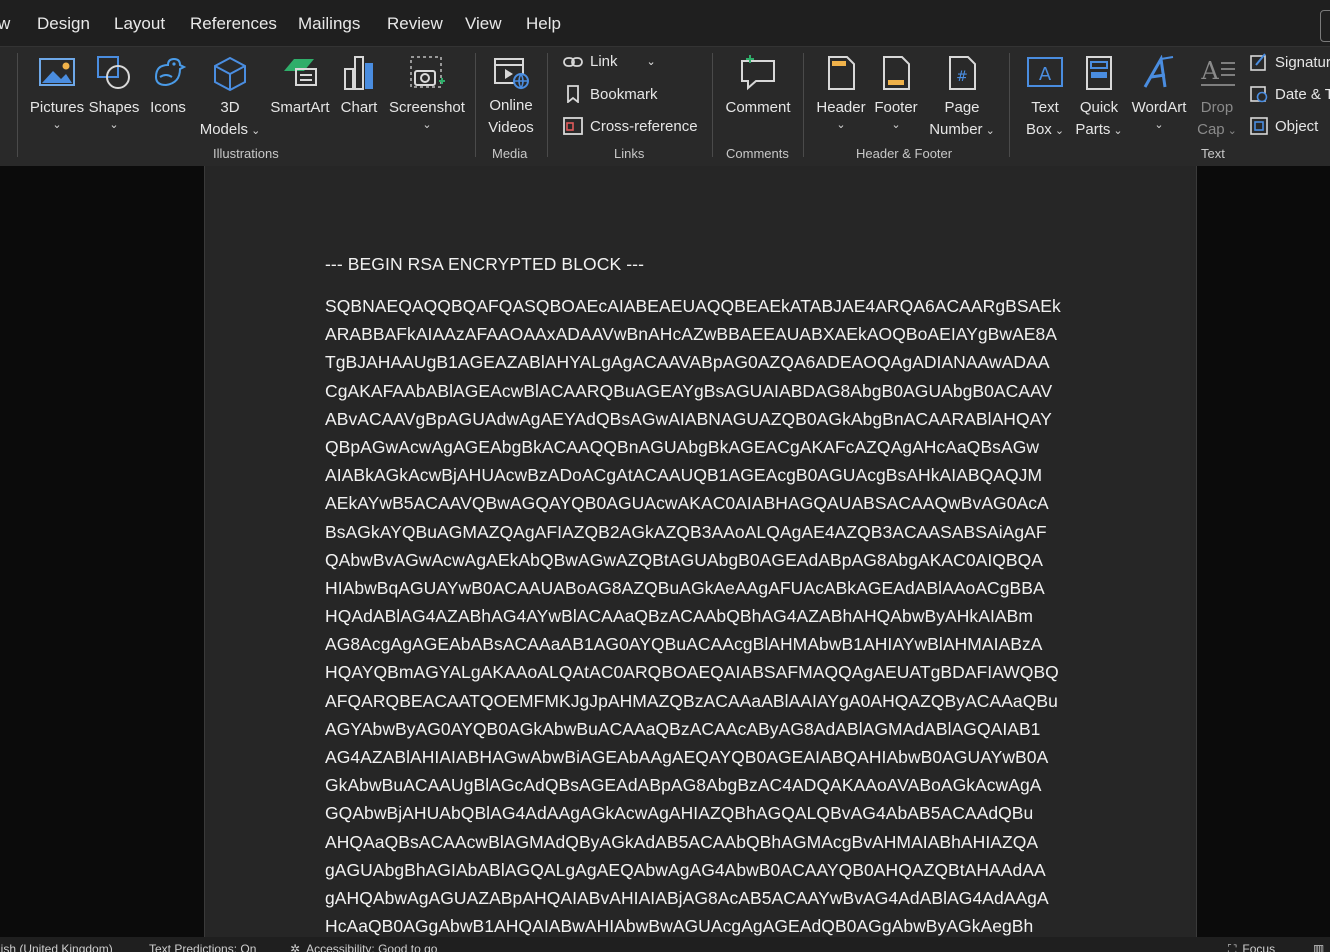 The height and width of the screenshot is (952, 1330). I want to click on screenshot-button: Screenshot ⌄, so click(427, 93).